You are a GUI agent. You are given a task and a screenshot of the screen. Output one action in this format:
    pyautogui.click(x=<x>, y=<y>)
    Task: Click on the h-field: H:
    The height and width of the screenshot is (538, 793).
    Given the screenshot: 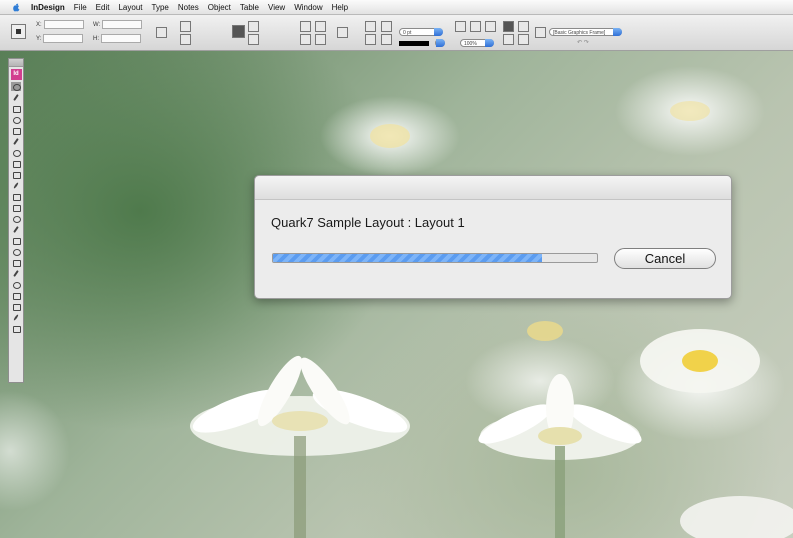 What is the action you would take?
    pyautogui.click(x=117, y=38)
    